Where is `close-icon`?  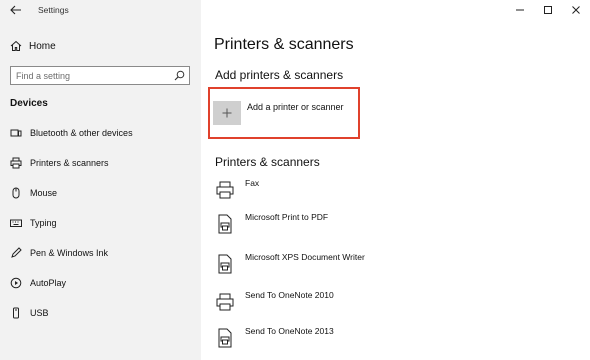 close-icon is located at coordinates (576, 10).